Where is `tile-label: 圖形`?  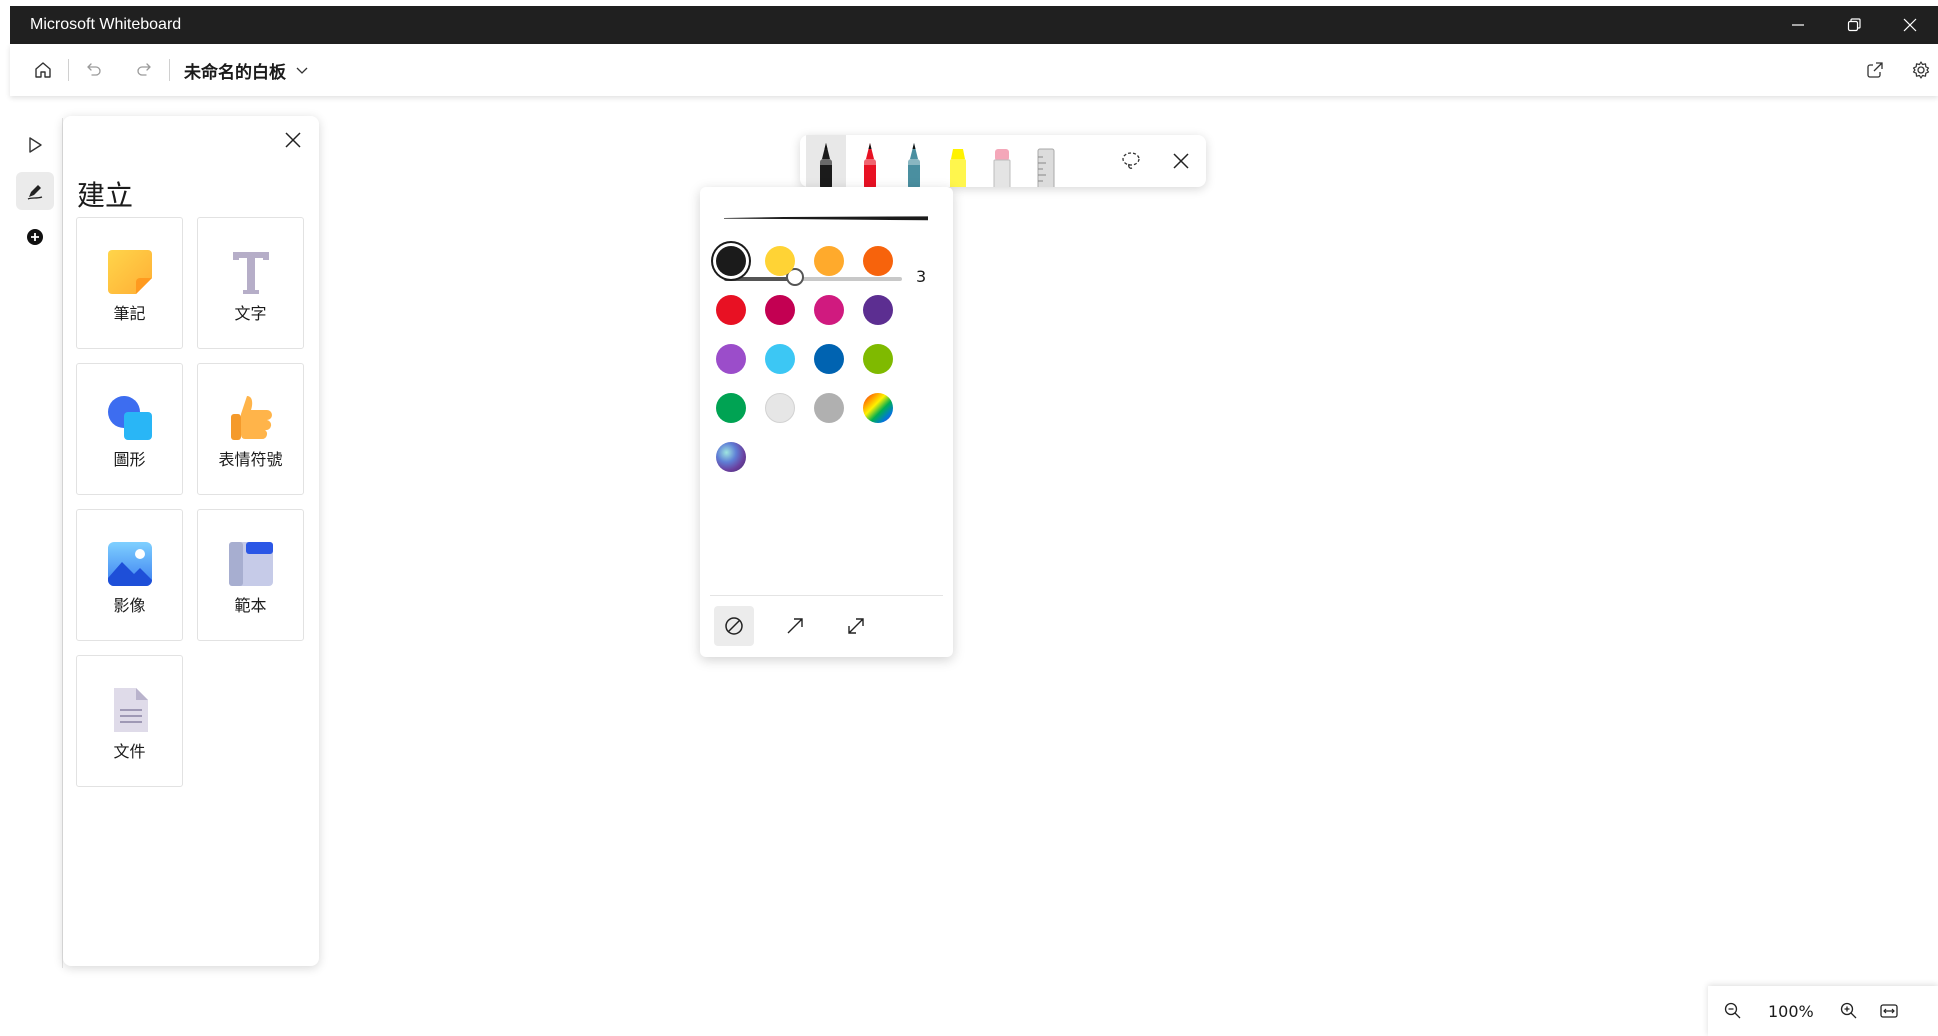 tile-label: 圖形 is located at coordinates (129, 459).